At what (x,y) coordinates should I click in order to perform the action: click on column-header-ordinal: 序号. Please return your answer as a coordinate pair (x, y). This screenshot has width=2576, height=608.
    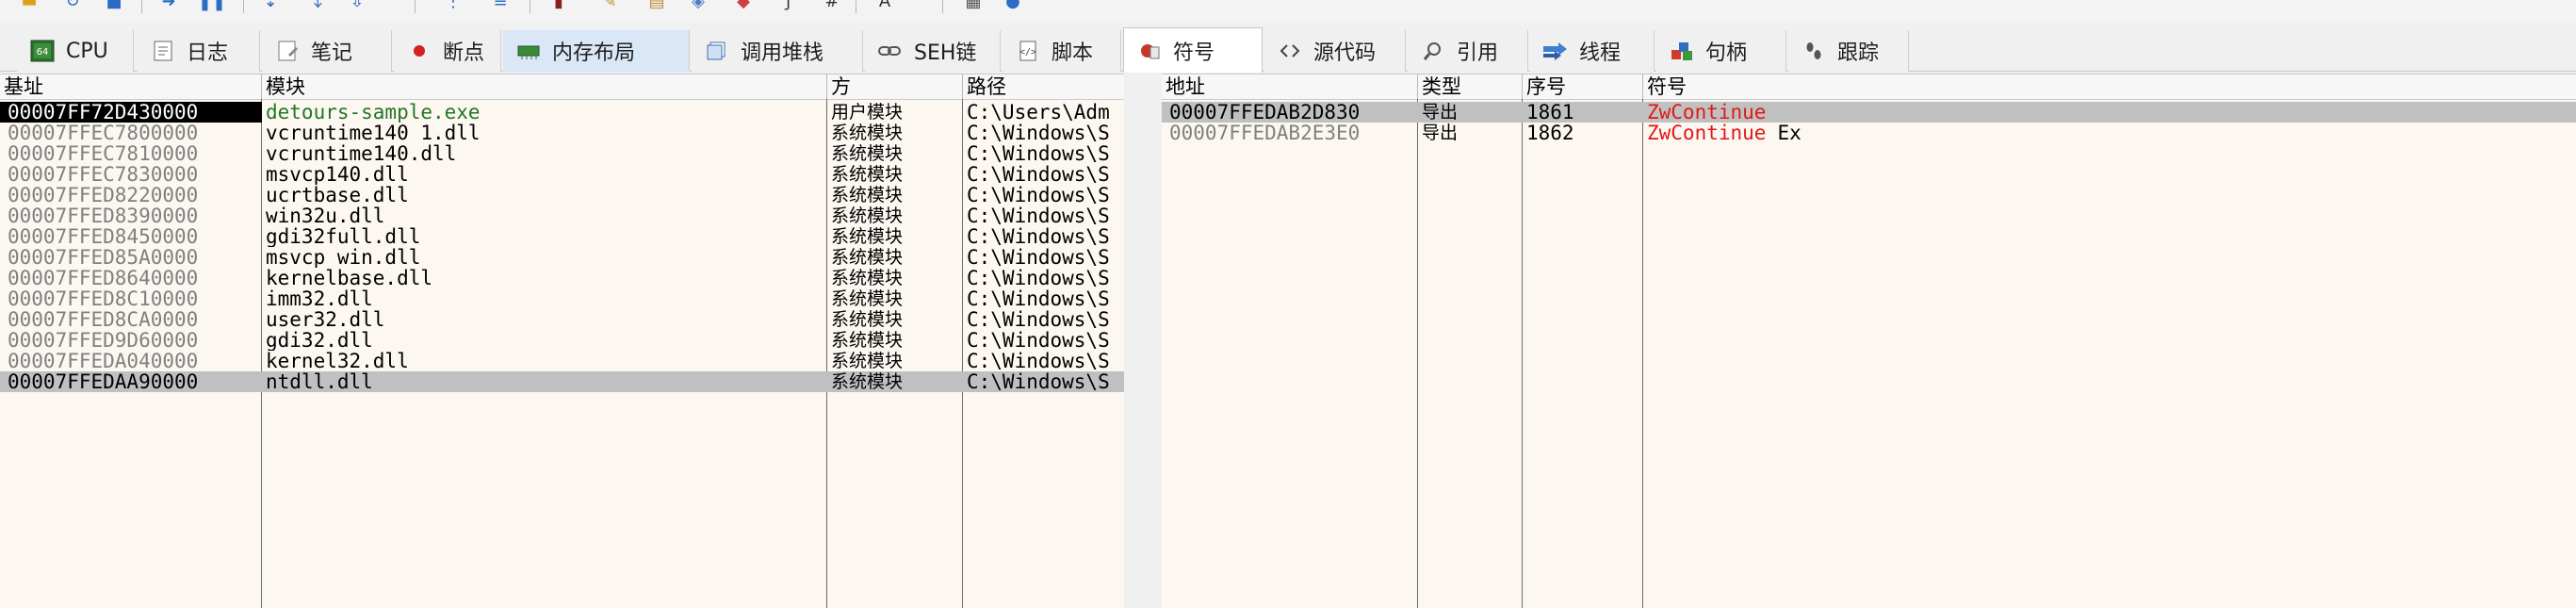
    Looking at the image, I should click on (1583, 86).